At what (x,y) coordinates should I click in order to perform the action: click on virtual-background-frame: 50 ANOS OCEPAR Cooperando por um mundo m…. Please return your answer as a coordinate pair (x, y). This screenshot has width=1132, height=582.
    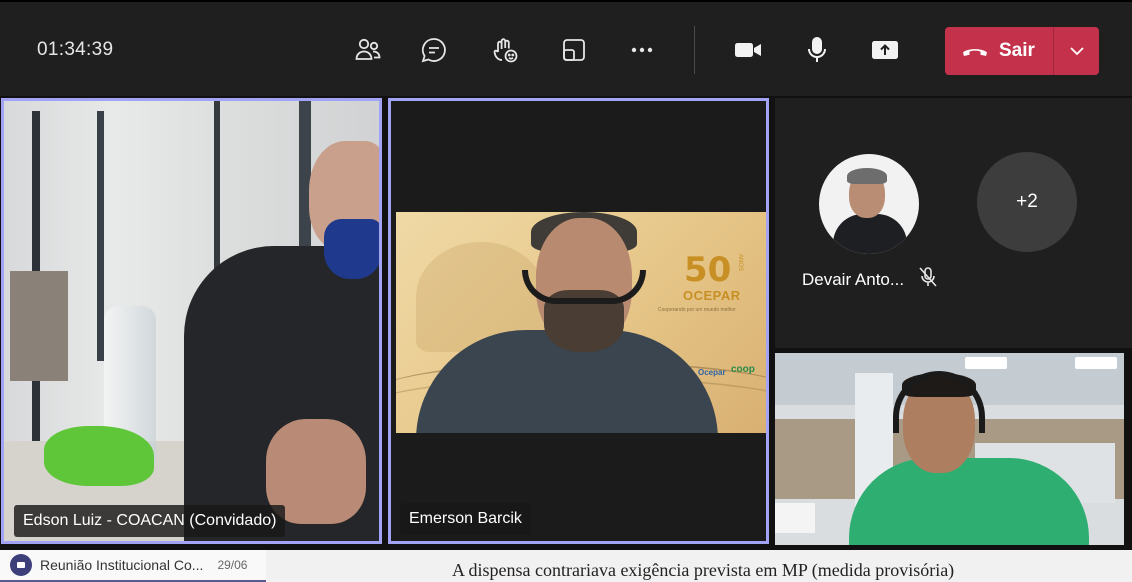
    Looking at the image, I should click on (581, 322).